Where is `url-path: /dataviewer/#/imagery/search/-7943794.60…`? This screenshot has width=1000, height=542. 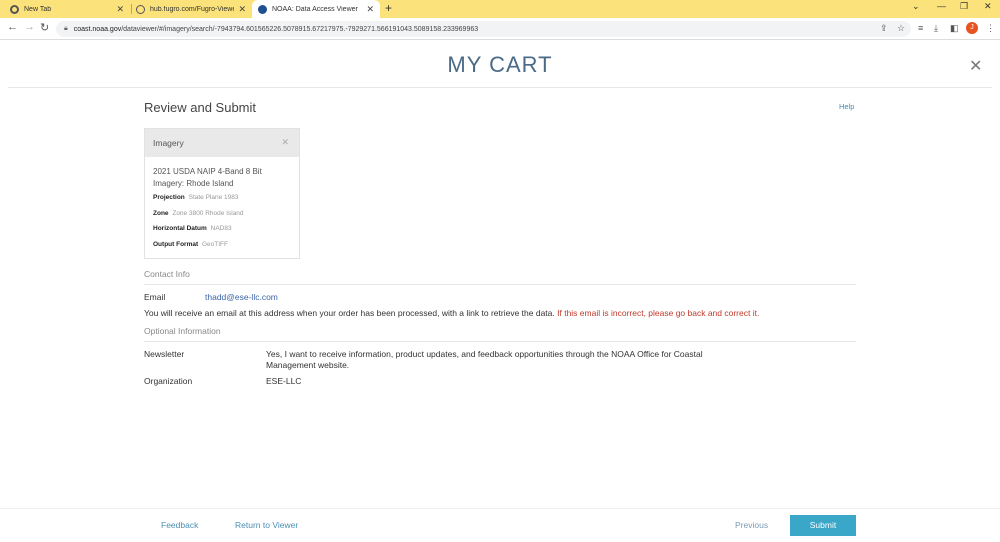 url-path: /dataviewer/#/imagery/search/-7943794.60… is located at coordinates (300, 29).